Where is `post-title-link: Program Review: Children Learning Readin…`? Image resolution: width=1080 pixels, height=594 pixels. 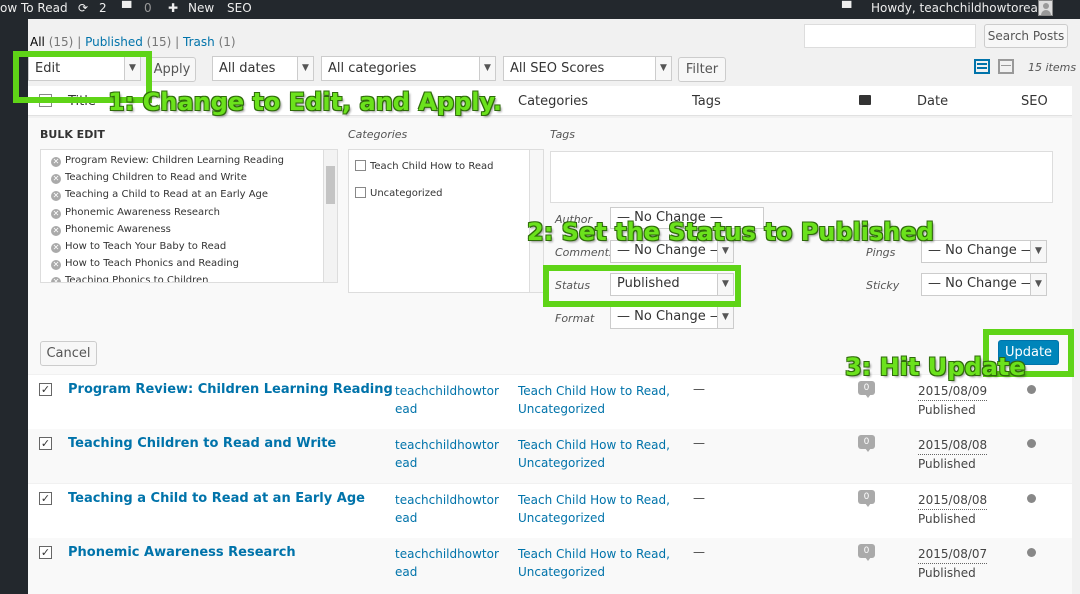
post-title-link: Program Review: Children Learning Readin… is located at coordinates (230, 389).